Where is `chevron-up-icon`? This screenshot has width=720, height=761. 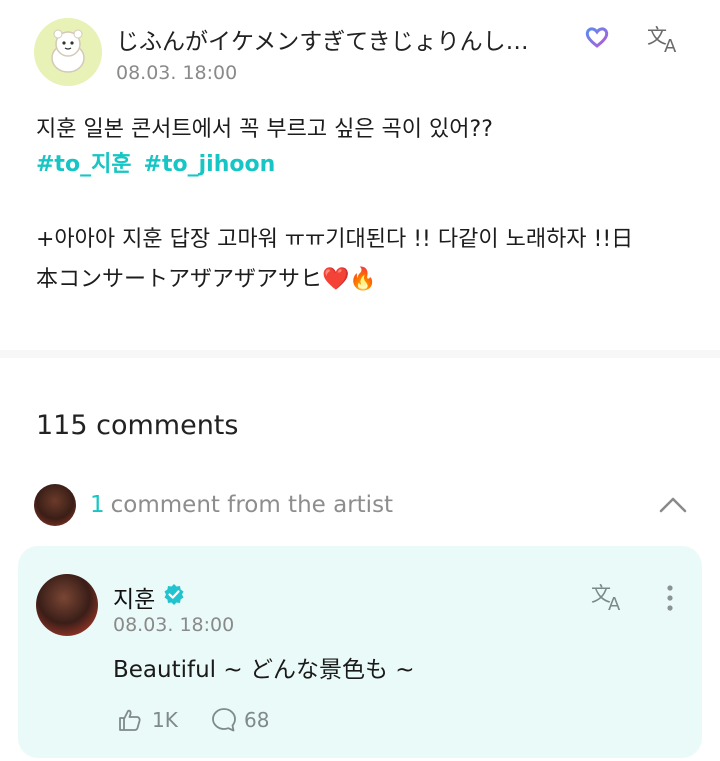
chevron-up-icon is located at coordinates (673, 504).